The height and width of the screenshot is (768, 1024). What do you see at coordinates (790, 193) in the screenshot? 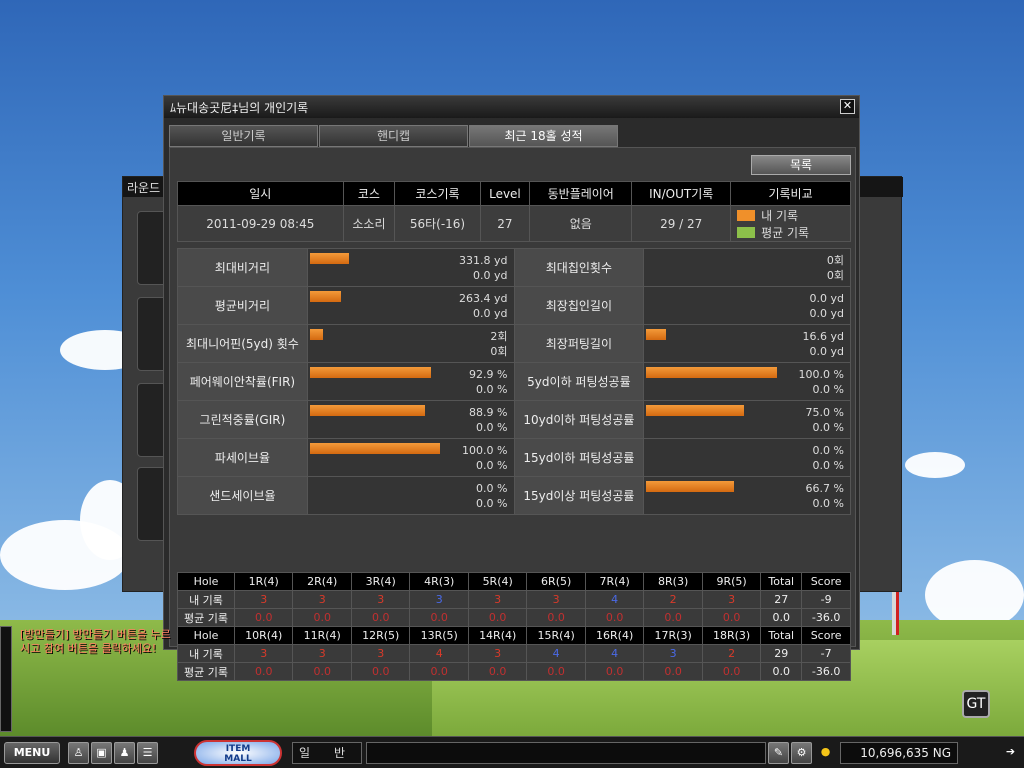
I see `header-compare: 기록비교` at bounding box center [790, 193].